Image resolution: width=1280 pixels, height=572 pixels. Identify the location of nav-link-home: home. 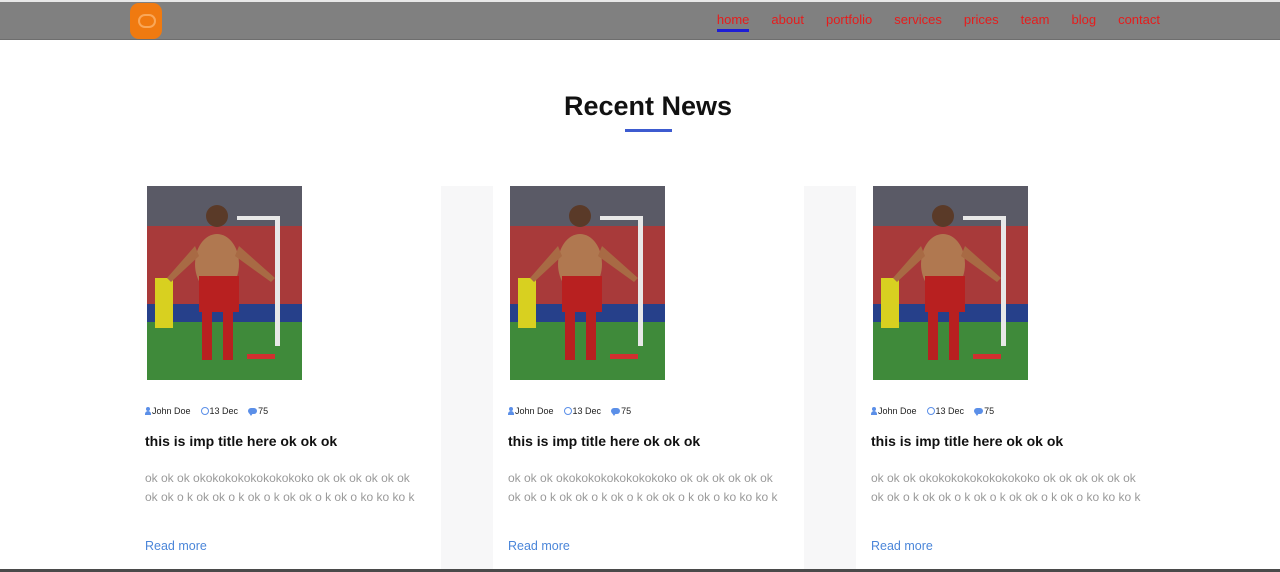
(732, 22).